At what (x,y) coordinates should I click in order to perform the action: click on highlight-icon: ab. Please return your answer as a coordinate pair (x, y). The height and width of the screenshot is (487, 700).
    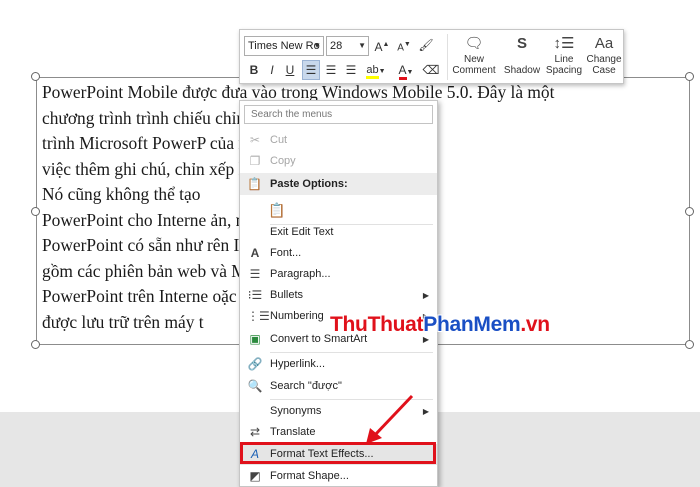
    Looking at the image, I should click on (372, 71).